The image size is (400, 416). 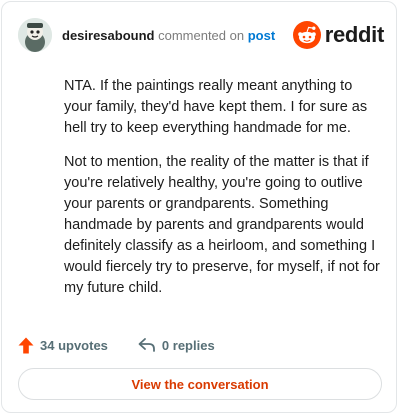 I want to click on comment-actions: 34 upvotes 0 replies, so click(x=131, y=345).